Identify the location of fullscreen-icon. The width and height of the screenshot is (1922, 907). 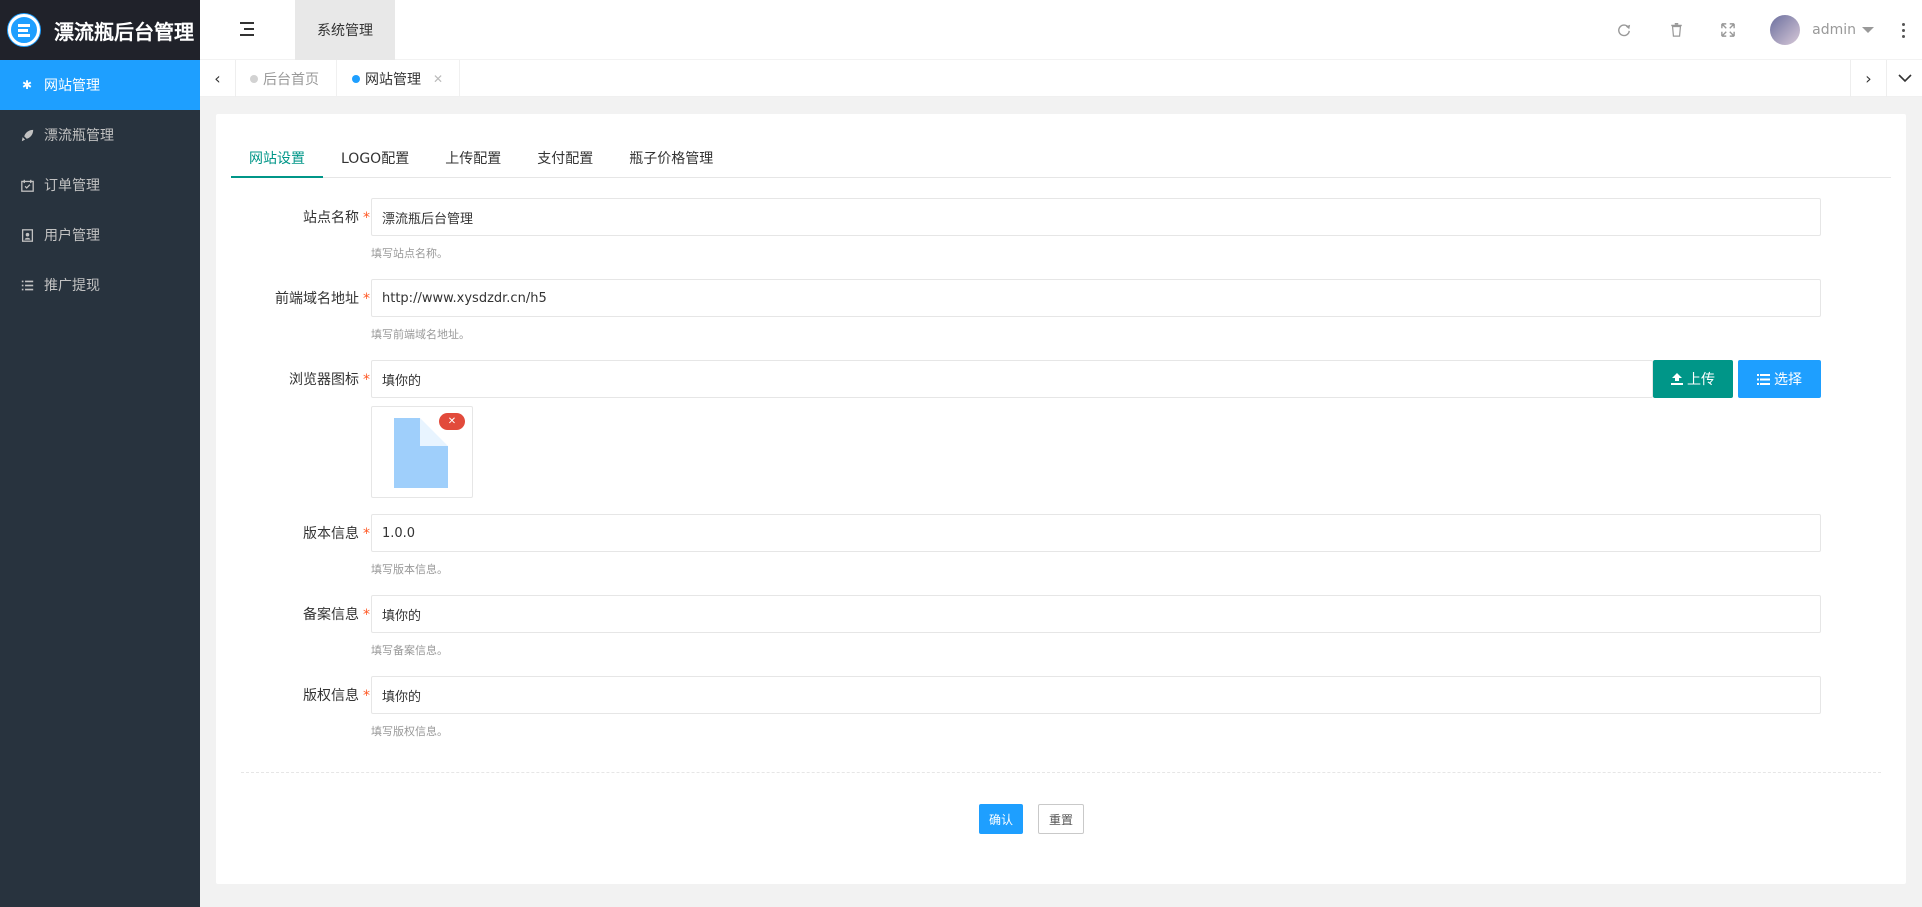
(1728, 30).